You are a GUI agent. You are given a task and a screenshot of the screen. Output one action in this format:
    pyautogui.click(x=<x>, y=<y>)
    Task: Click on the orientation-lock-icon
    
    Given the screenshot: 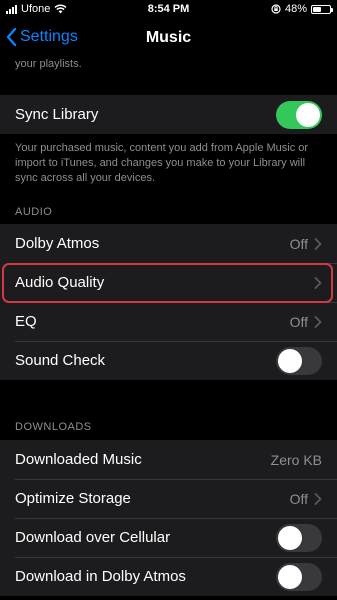 What is the action you would take?
    pyautogui.click(x=276, y=9)
    